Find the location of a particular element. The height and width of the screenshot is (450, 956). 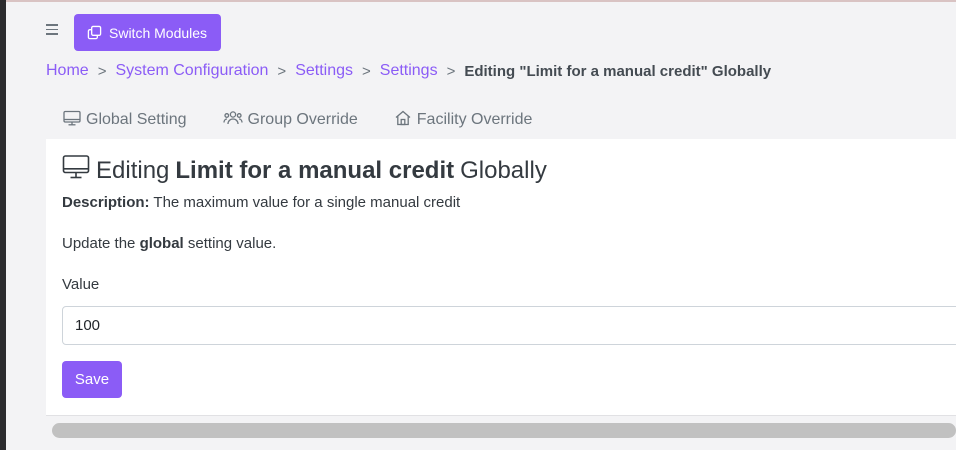

hamburger-icon is located at coordinates (52, 30).